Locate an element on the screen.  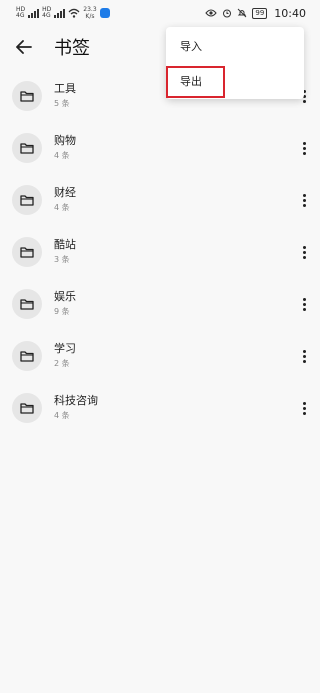
mute-bell-icon is located at coordinates (242, 13).